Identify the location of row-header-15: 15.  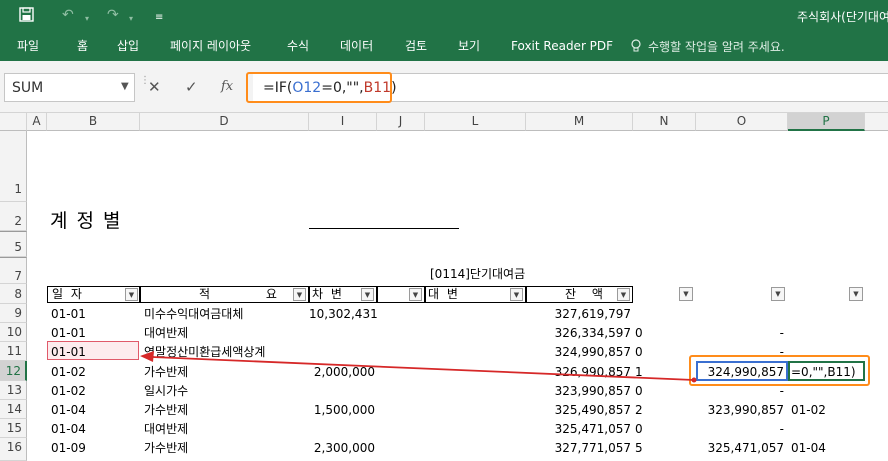
(13, 428).